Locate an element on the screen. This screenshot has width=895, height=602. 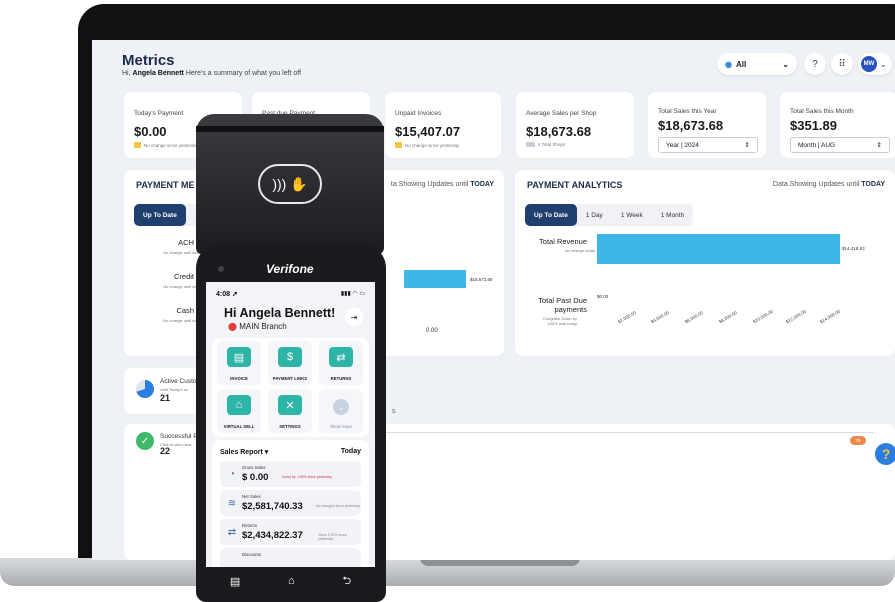
chart-category-sub: No change today is located at coordinates (579, 250).